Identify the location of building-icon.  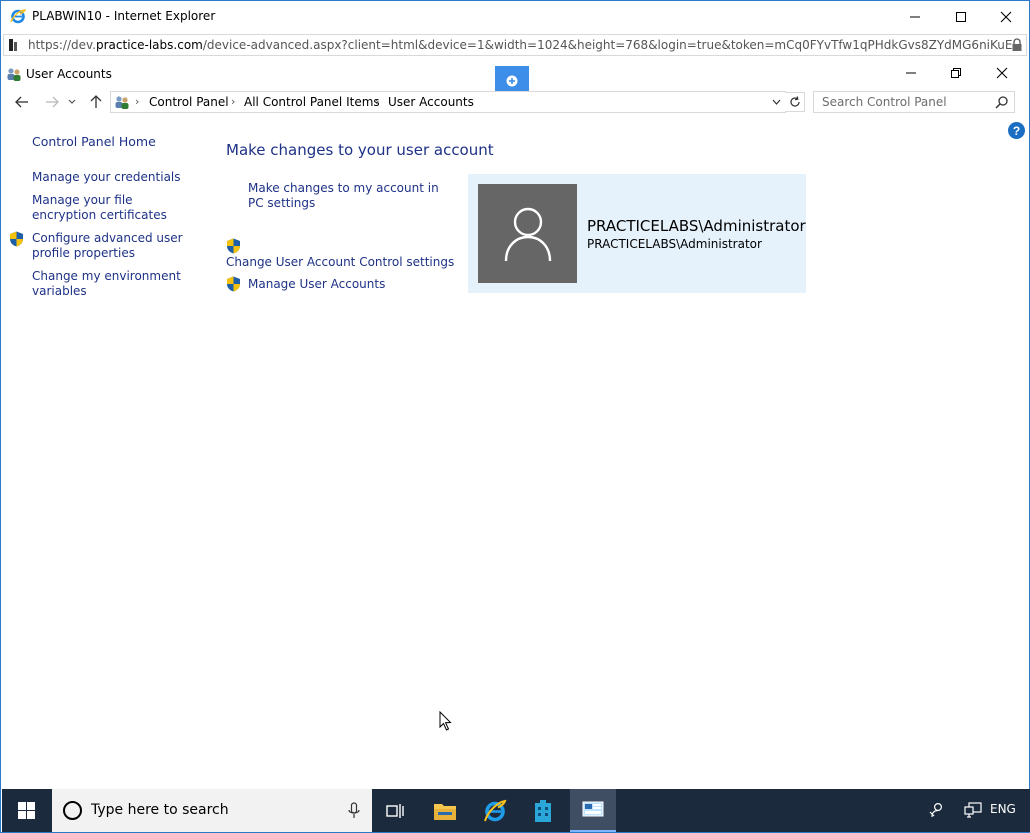
(543, 810).